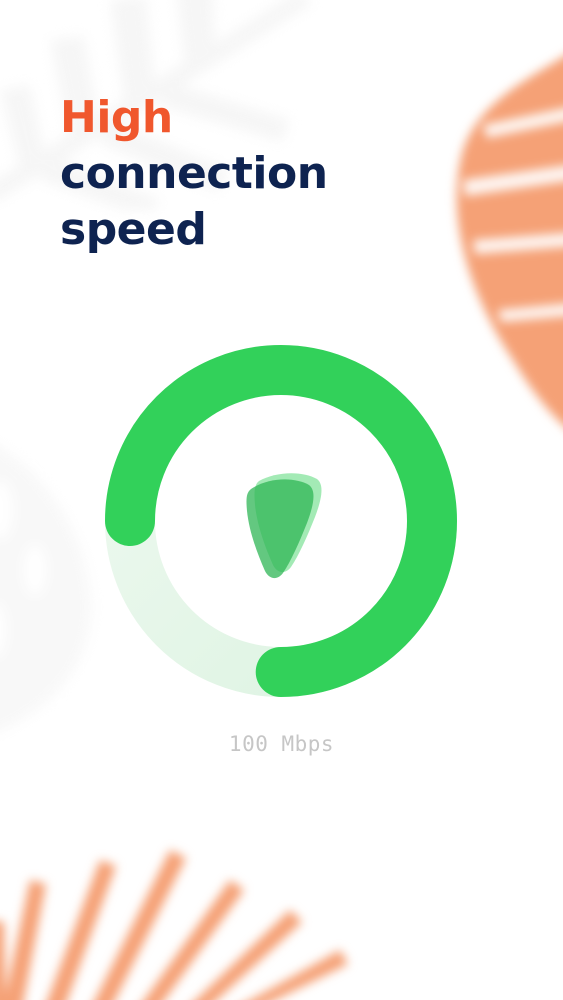 The width and height of the screenshot is (563, 1000). I want to click on title-line-connection: connection, so click(194, 173).